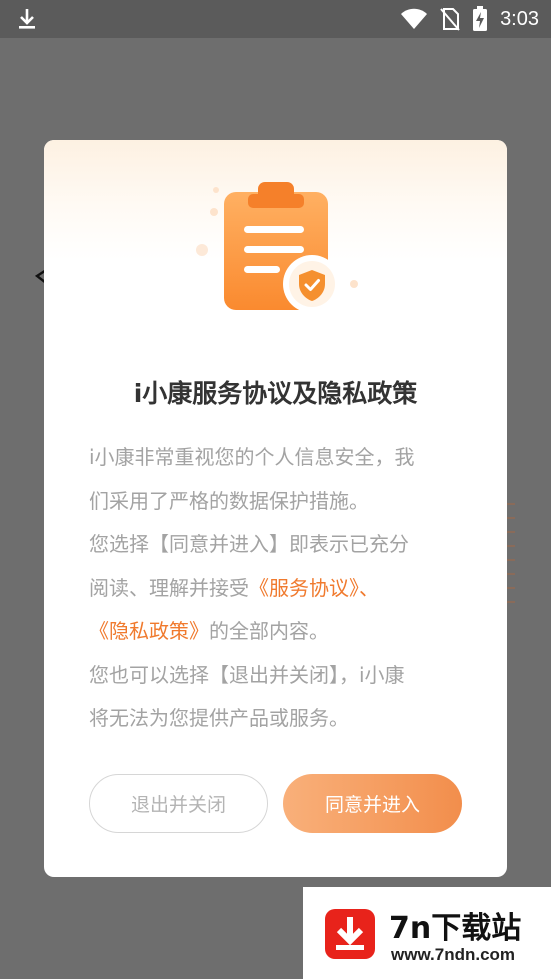 The width and height of the screenshot is (551, 979). I want to click on body-line: 阅读、理解并接受《服务协议》、, so click(279, 589).